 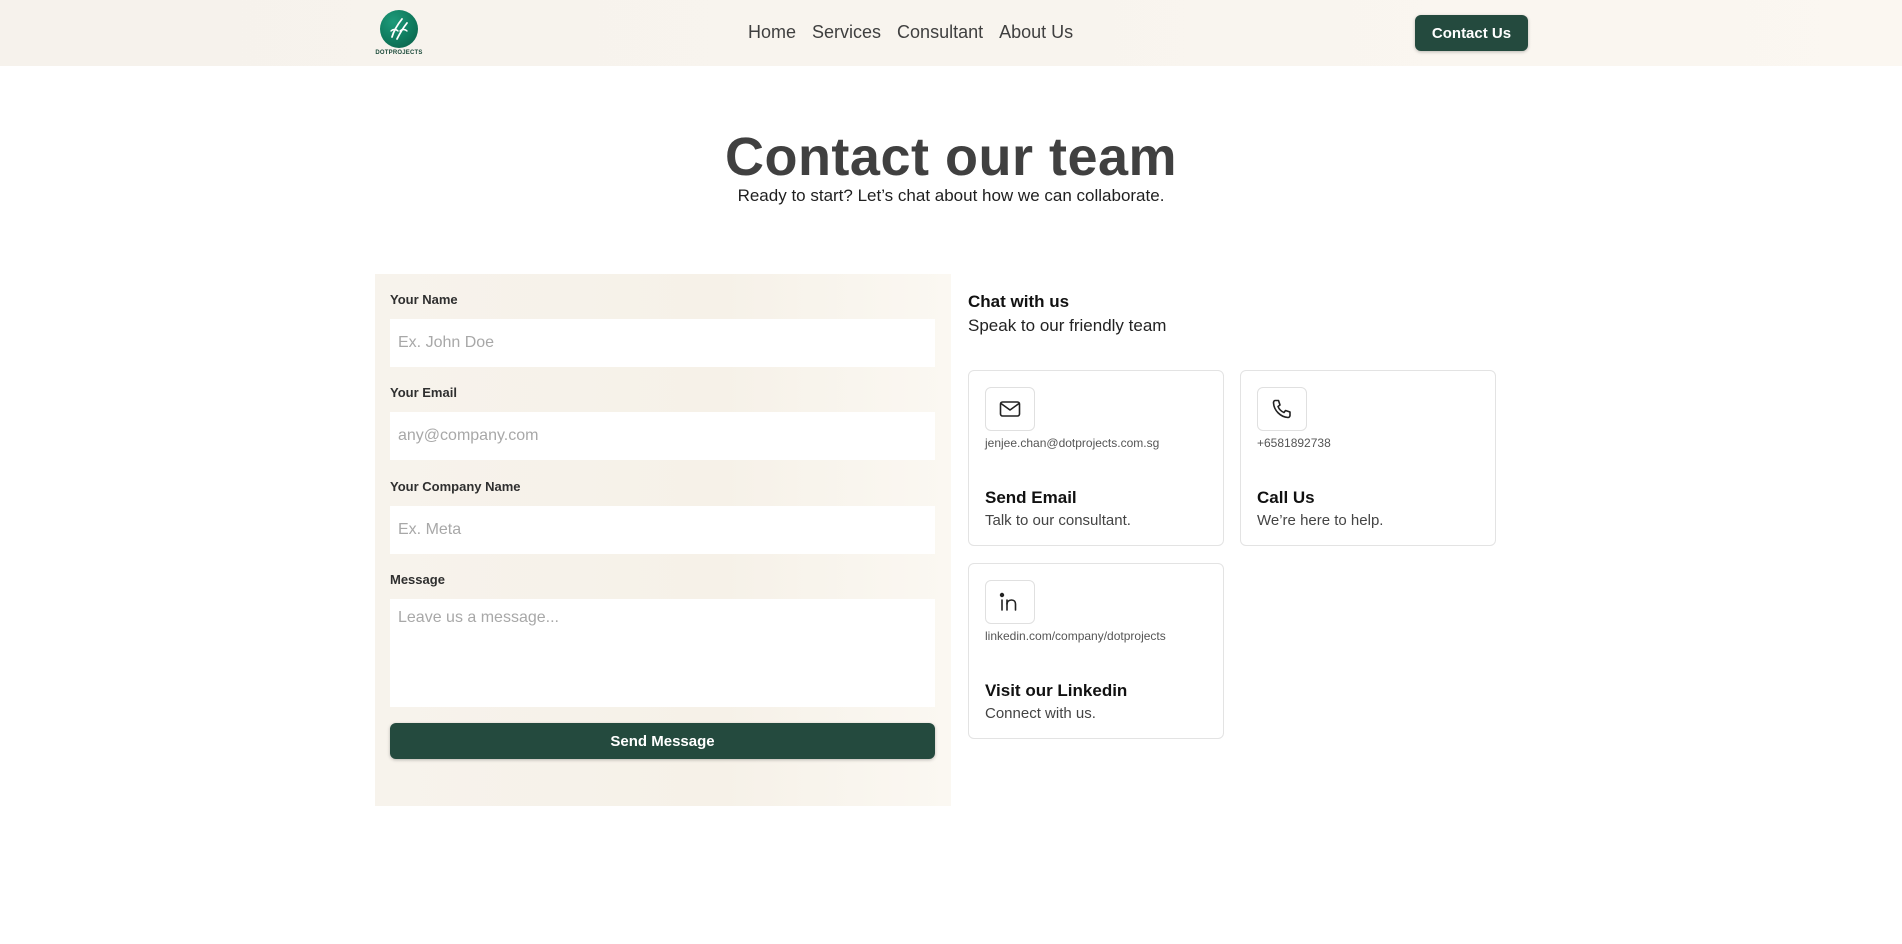 What do you see at coordinates (1058, 520) in the screenshot?
I see `email-card-subtitle: Talk to our consultant.` at bounding box center [1058, 520].